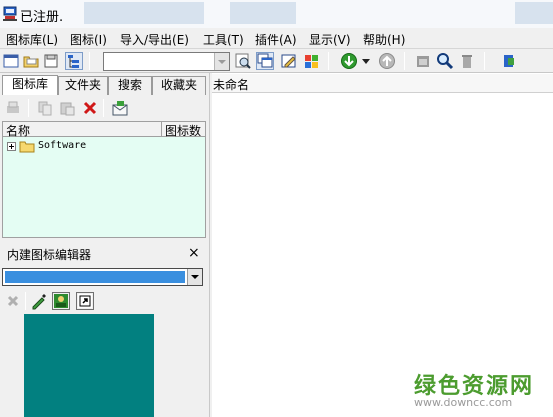  I want to click on title-bar: 已注册., so click(276, 14).